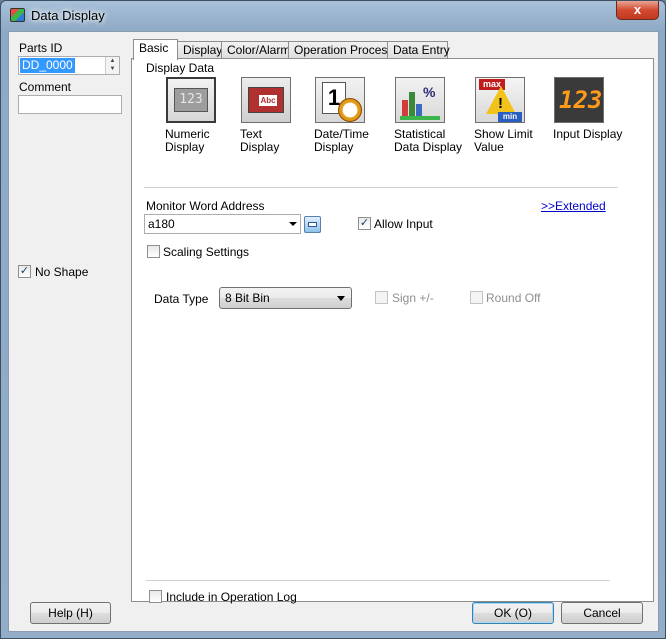 The image size is (666, 639). What do you see at coordinates (285, 298) in the screenshot?
I see `data-type-select: 8 Bit Bin` at bounding box center [285, 298].